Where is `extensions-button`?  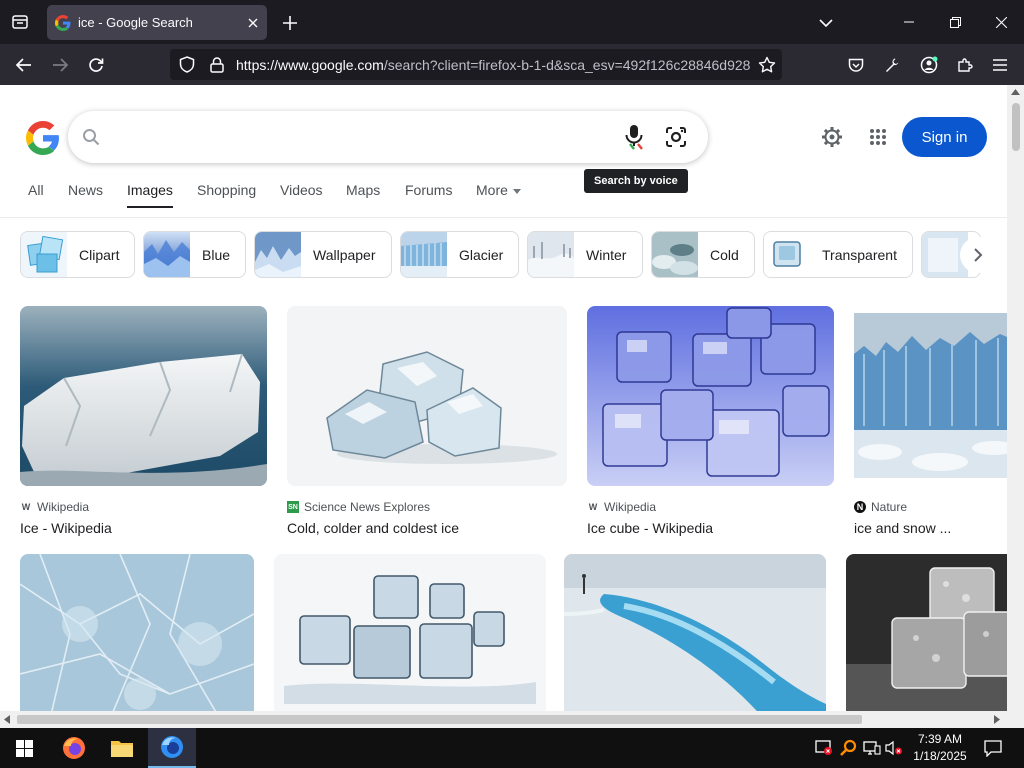
extensions-button is located at coordinates (965, 65).